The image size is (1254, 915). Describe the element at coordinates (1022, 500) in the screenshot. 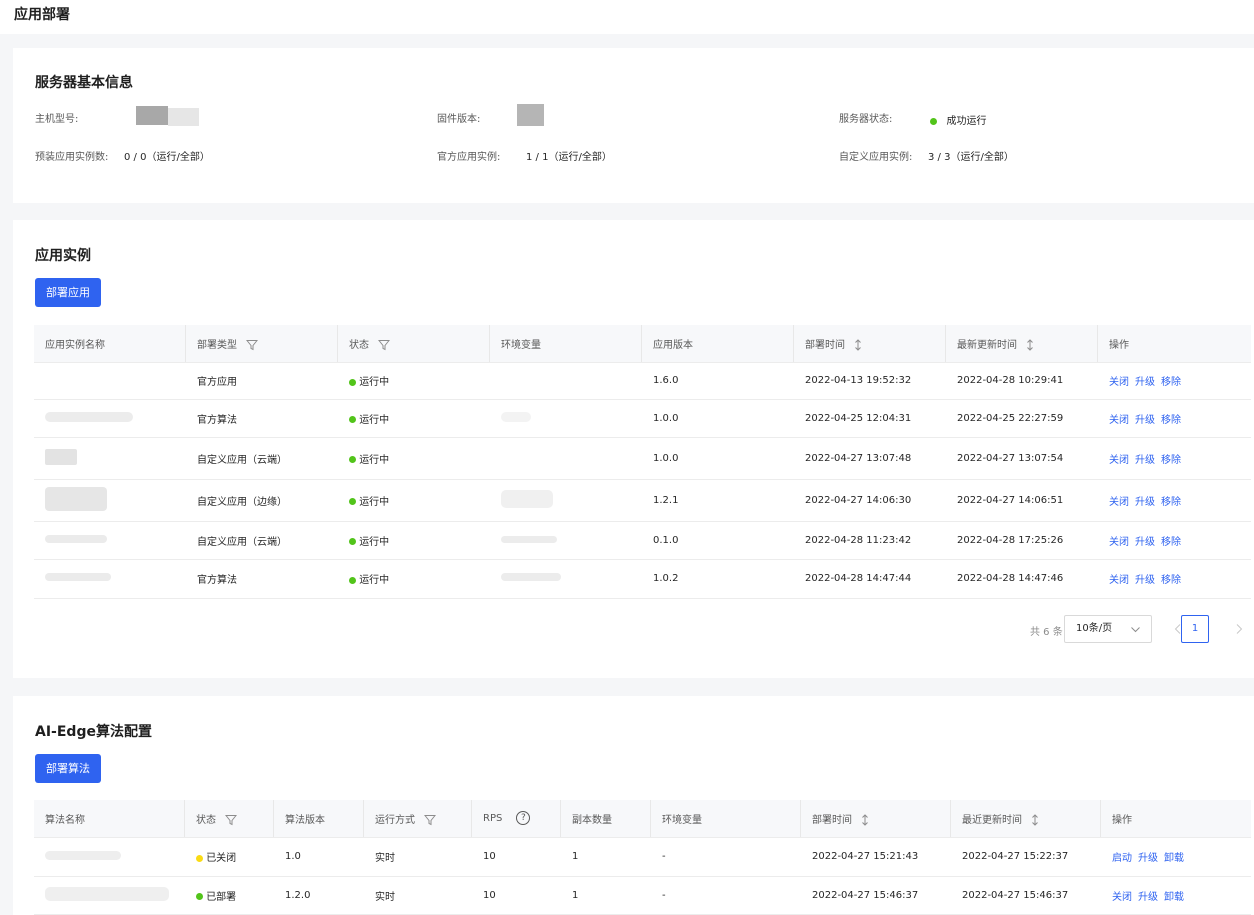

I see `update-time: 2022-04-27 14:06:51` at that location.